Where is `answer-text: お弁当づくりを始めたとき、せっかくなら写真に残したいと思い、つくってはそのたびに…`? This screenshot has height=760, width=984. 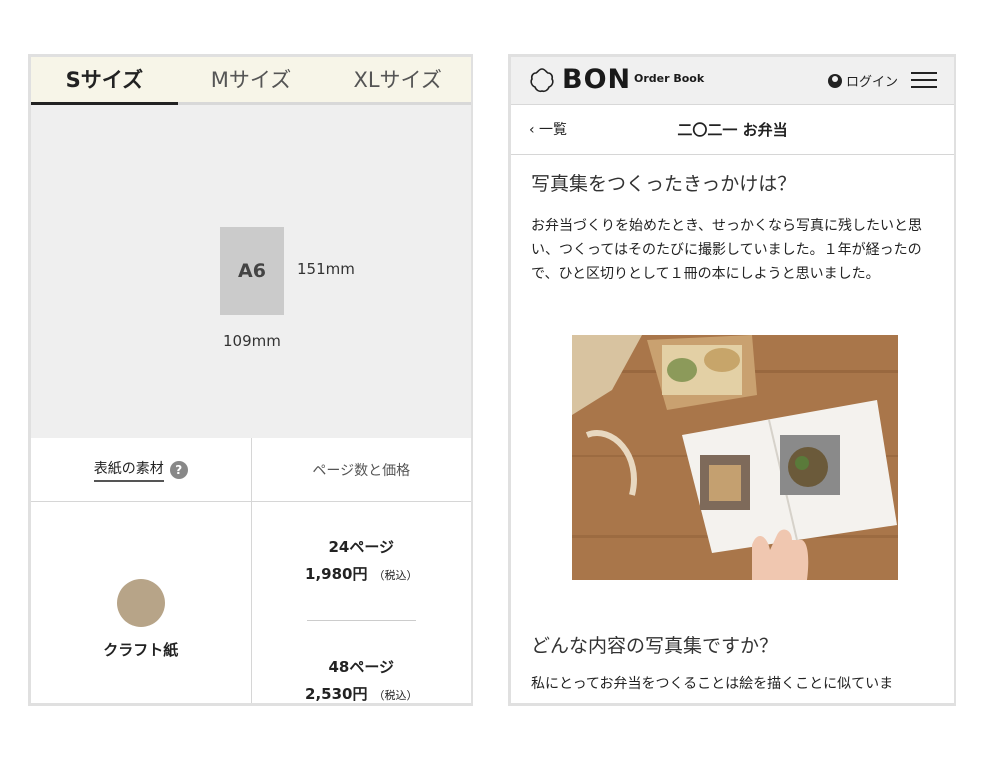
answer-text: お弁当づくりを始めたとき、せっかくなら写真に残したいと思い、つくってはそのたびに… is located at coordinates (727, 250).